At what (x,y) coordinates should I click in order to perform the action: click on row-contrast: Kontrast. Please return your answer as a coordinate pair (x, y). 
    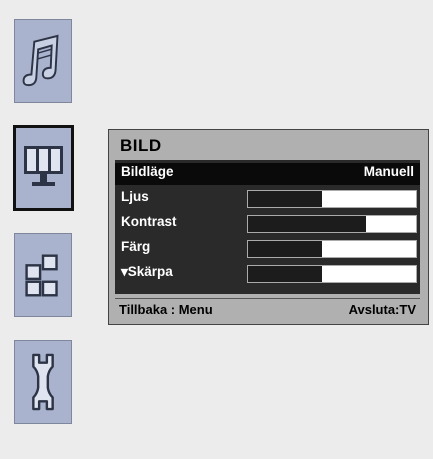
    Looking at the image, I should click on (267, 224).